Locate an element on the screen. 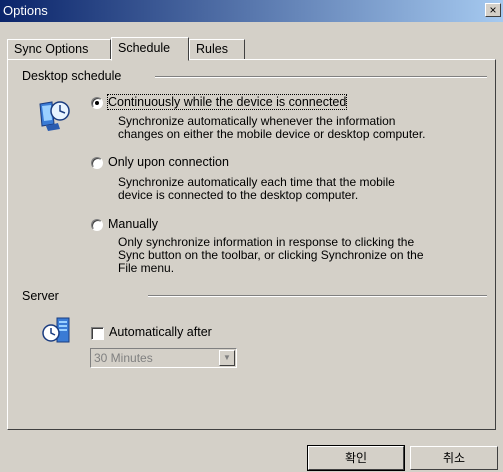 Image resolution: width=503 pixels, height=472 pixels. tab-rules: Rules is located at coordinates (217, 49).